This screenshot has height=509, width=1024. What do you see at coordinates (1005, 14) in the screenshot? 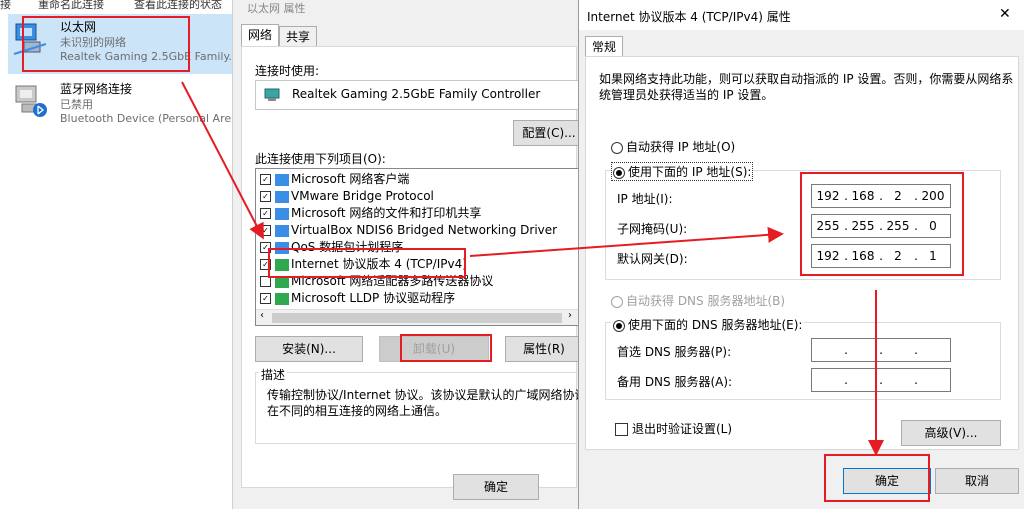
I see `close-icon: ✕` at bounding box center [1005, 14].